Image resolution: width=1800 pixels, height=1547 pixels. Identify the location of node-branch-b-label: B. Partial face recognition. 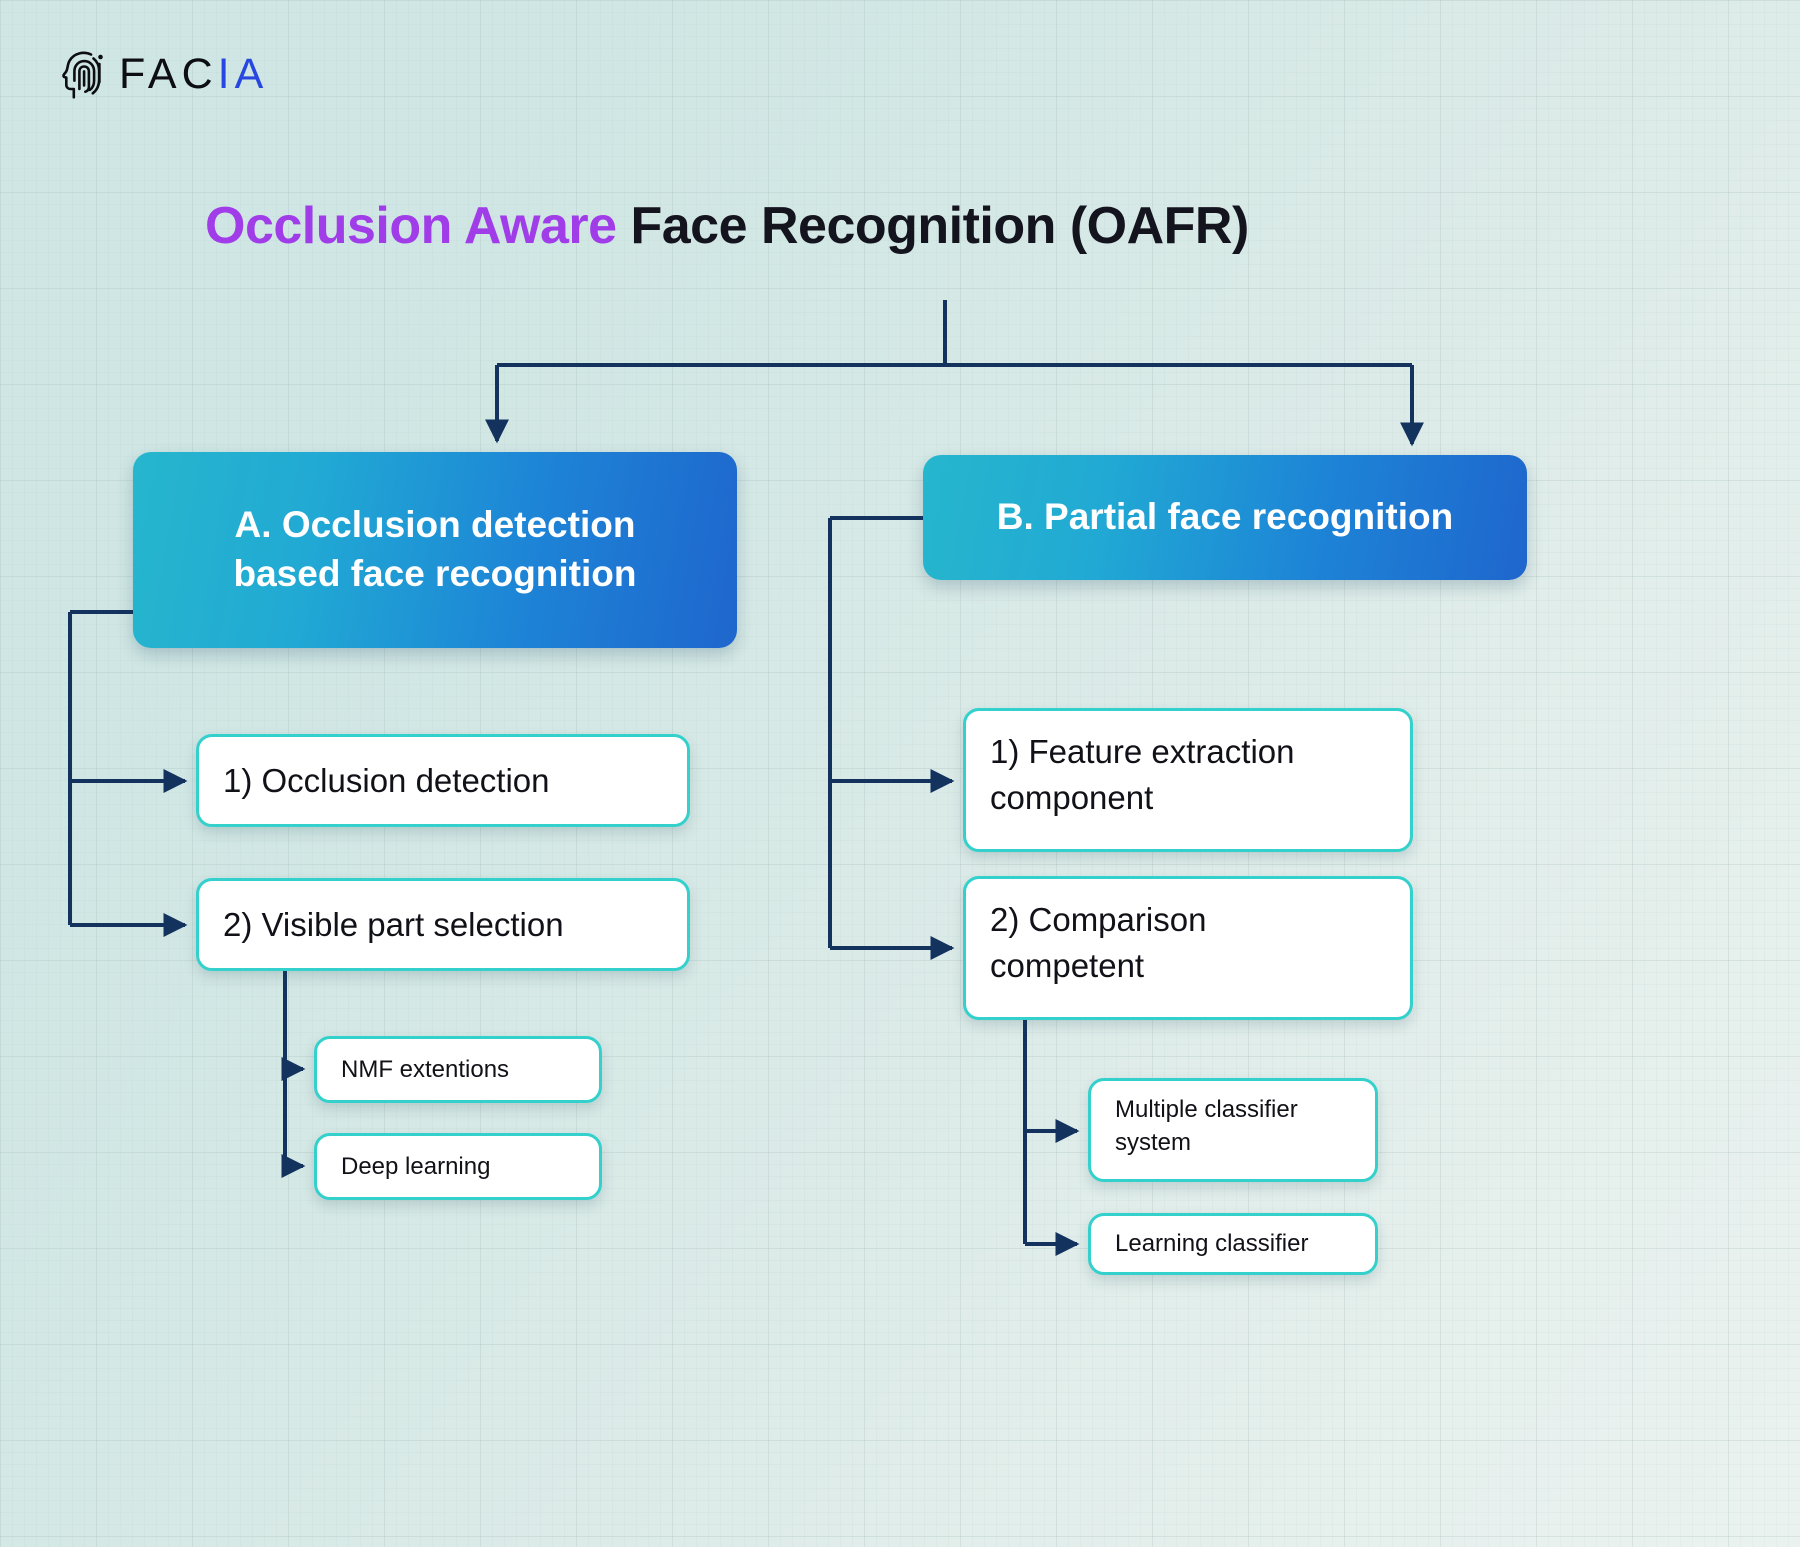
(1225, 517).